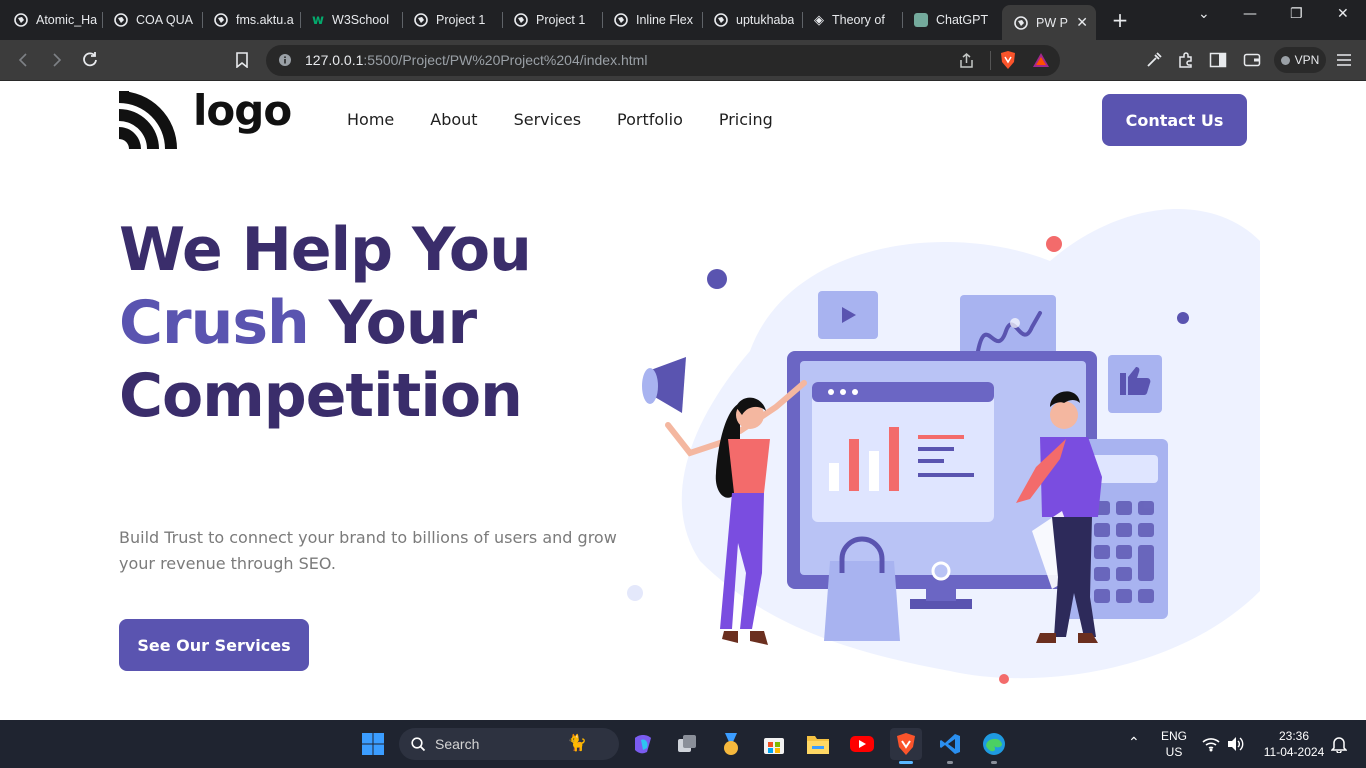 Image resolution: width=1366 pixels, height=768 pixels. Describe the element at coordinates (242, 60) in the screenshot. I see `bookmark-icon` at that location.